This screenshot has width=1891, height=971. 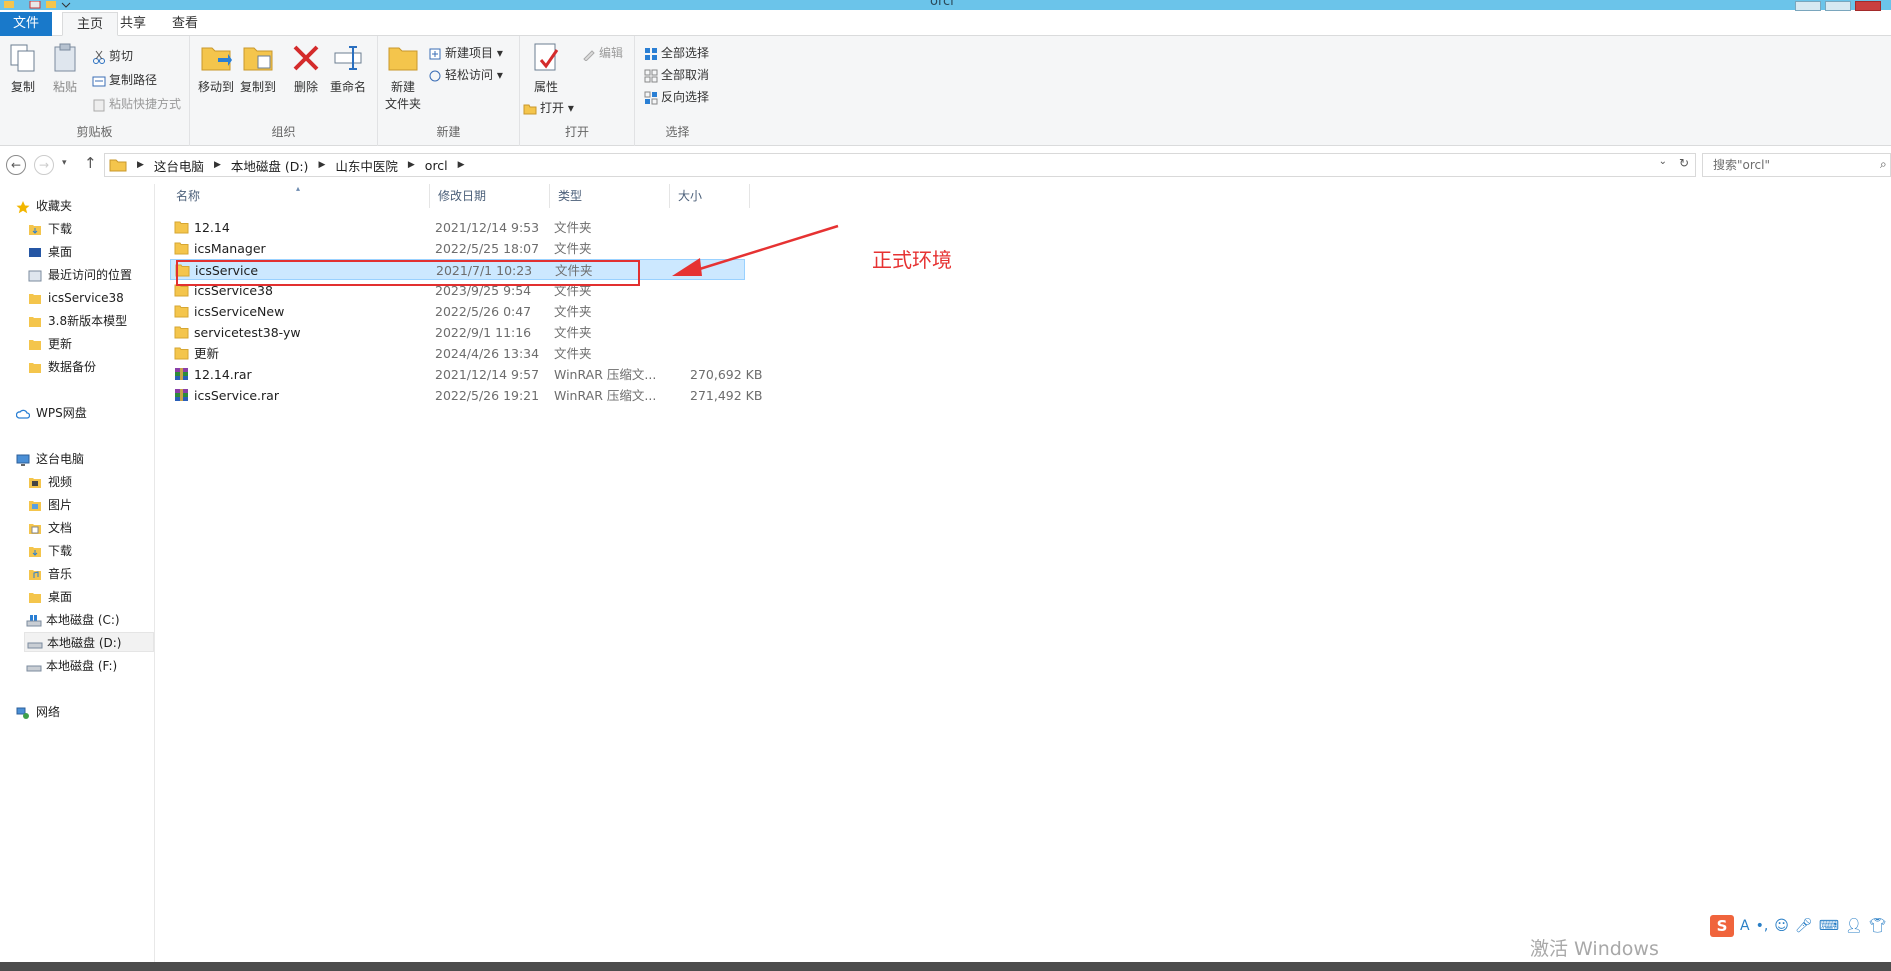 What do you see at coordinates (1868, 6) in the screenshot?
I see `close-button` at bounding box center [1868, 6].